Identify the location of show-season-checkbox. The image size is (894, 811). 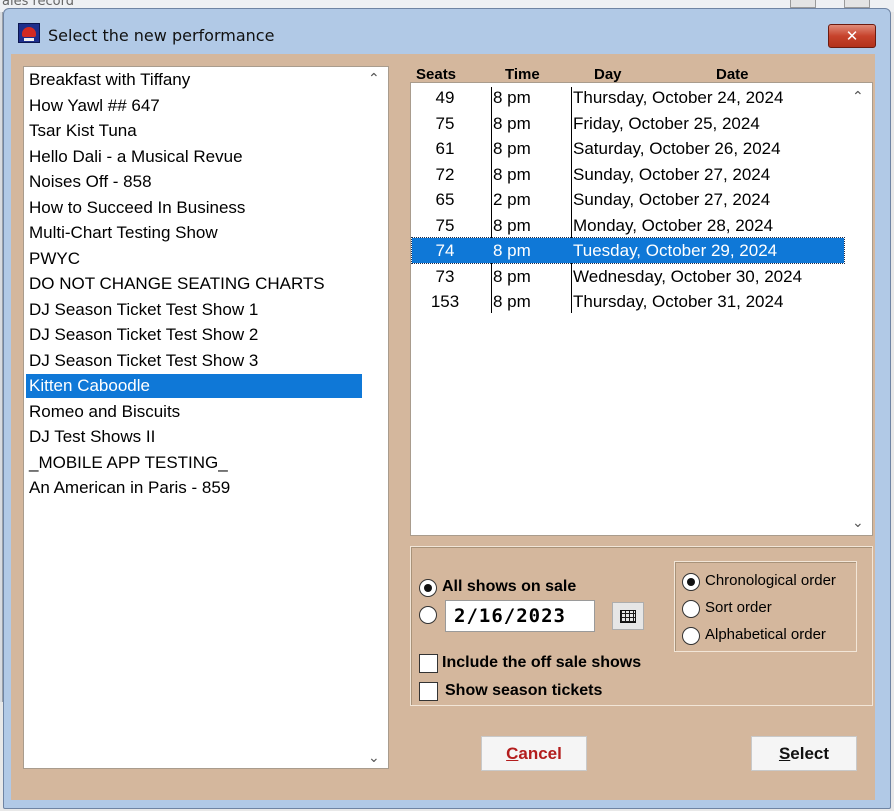
(428, 691).